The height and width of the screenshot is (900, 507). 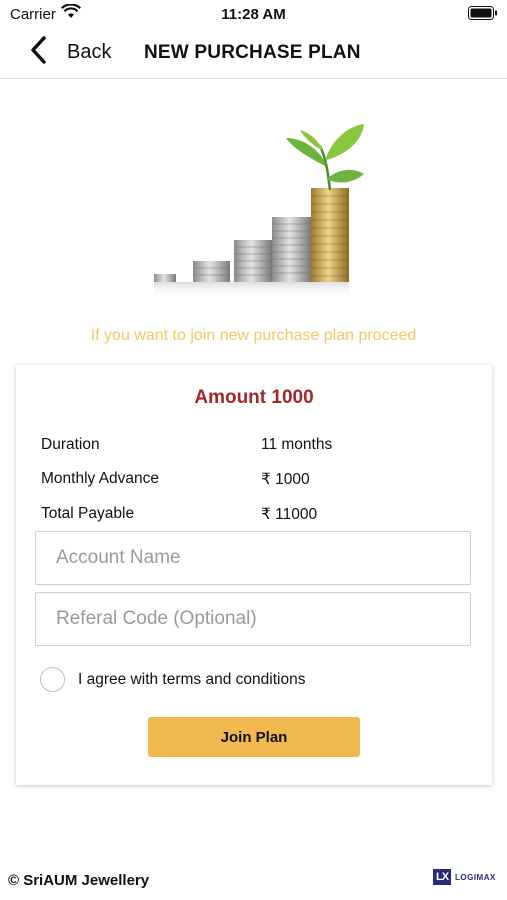 What do you see at coordinates (79, 880) in the screenshot?
I see `footer-copyright: © SriAUM Jewellery` at bounding box center [79, 880].